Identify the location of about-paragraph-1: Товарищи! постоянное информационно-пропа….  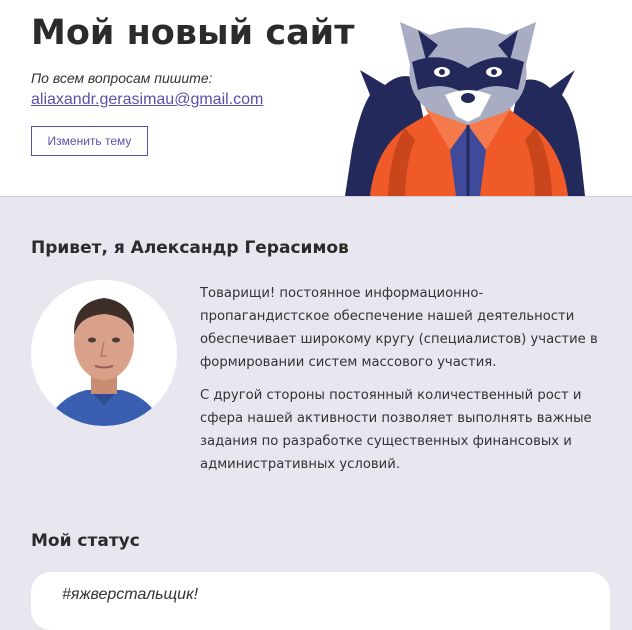
(399, 328).